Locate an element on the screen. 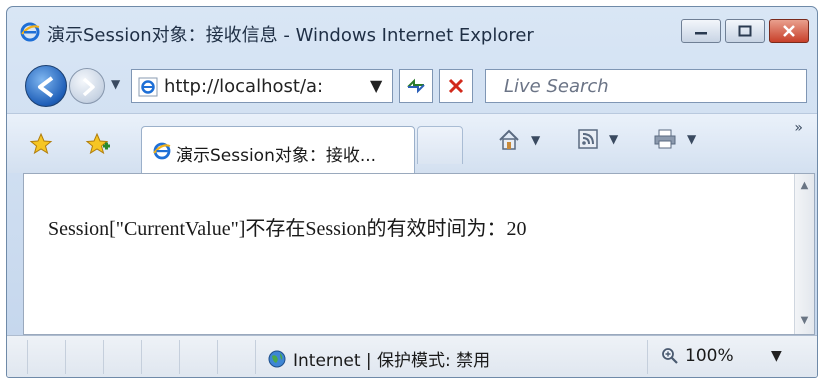 The height and width of the screenshot is (384, 824). back-button is located at coordinates (46, 86).